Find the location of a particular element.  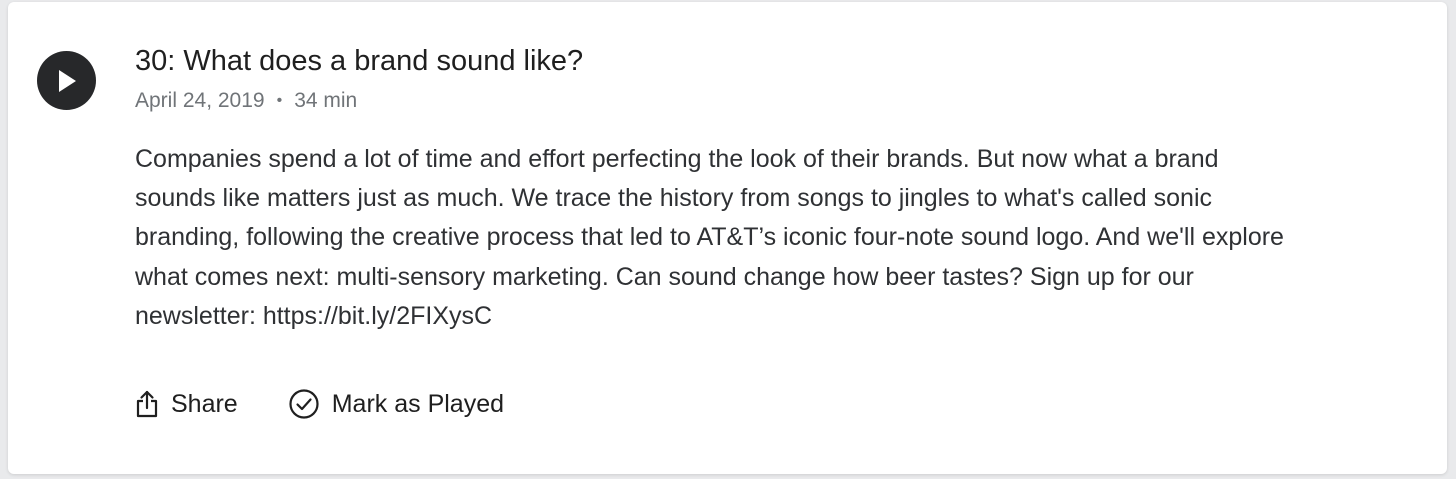

episode-date: April 24, 2019 is located at coordinates (200, 100).